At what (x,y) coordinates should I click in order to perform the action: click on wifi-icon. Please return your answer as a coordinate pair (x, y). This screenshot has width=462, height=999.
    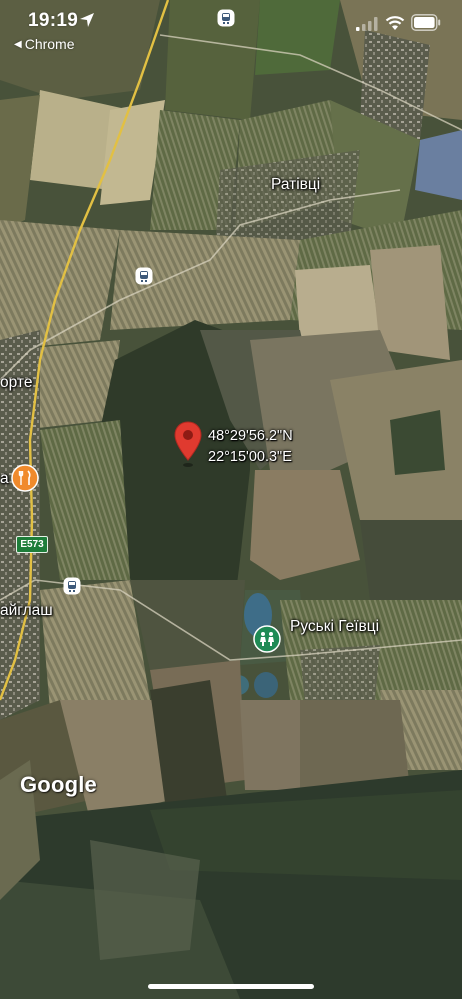
    Looking at the image, I should click on (395, 23).